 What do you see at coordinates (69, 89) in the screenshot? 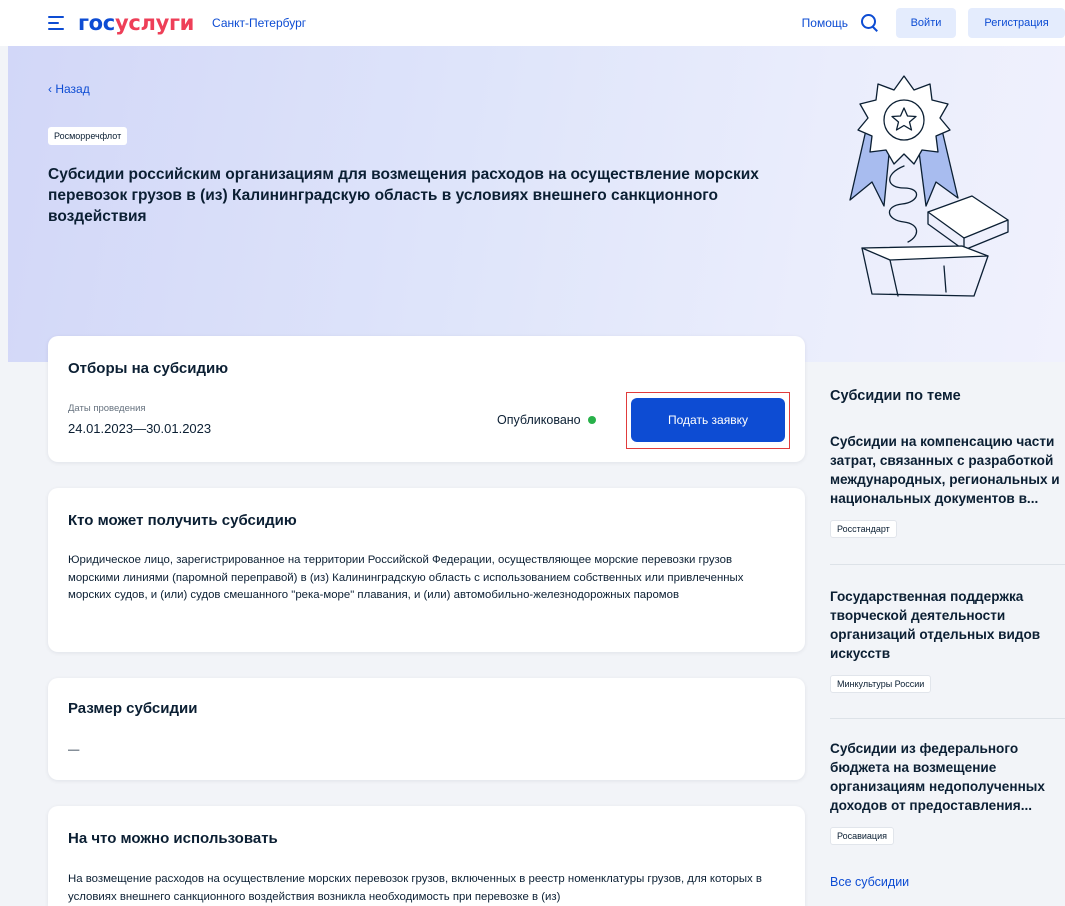
I see `back-link: ‹ Назад` at bounding box center [69, 89].